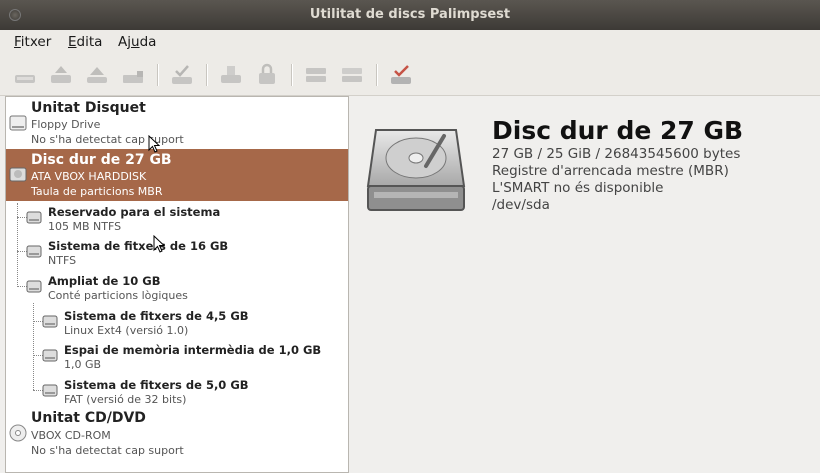  Describe the element at coordinates (101, 160) in the screenshot. I see `device-name: Disc dur de 27 GB` at that location.